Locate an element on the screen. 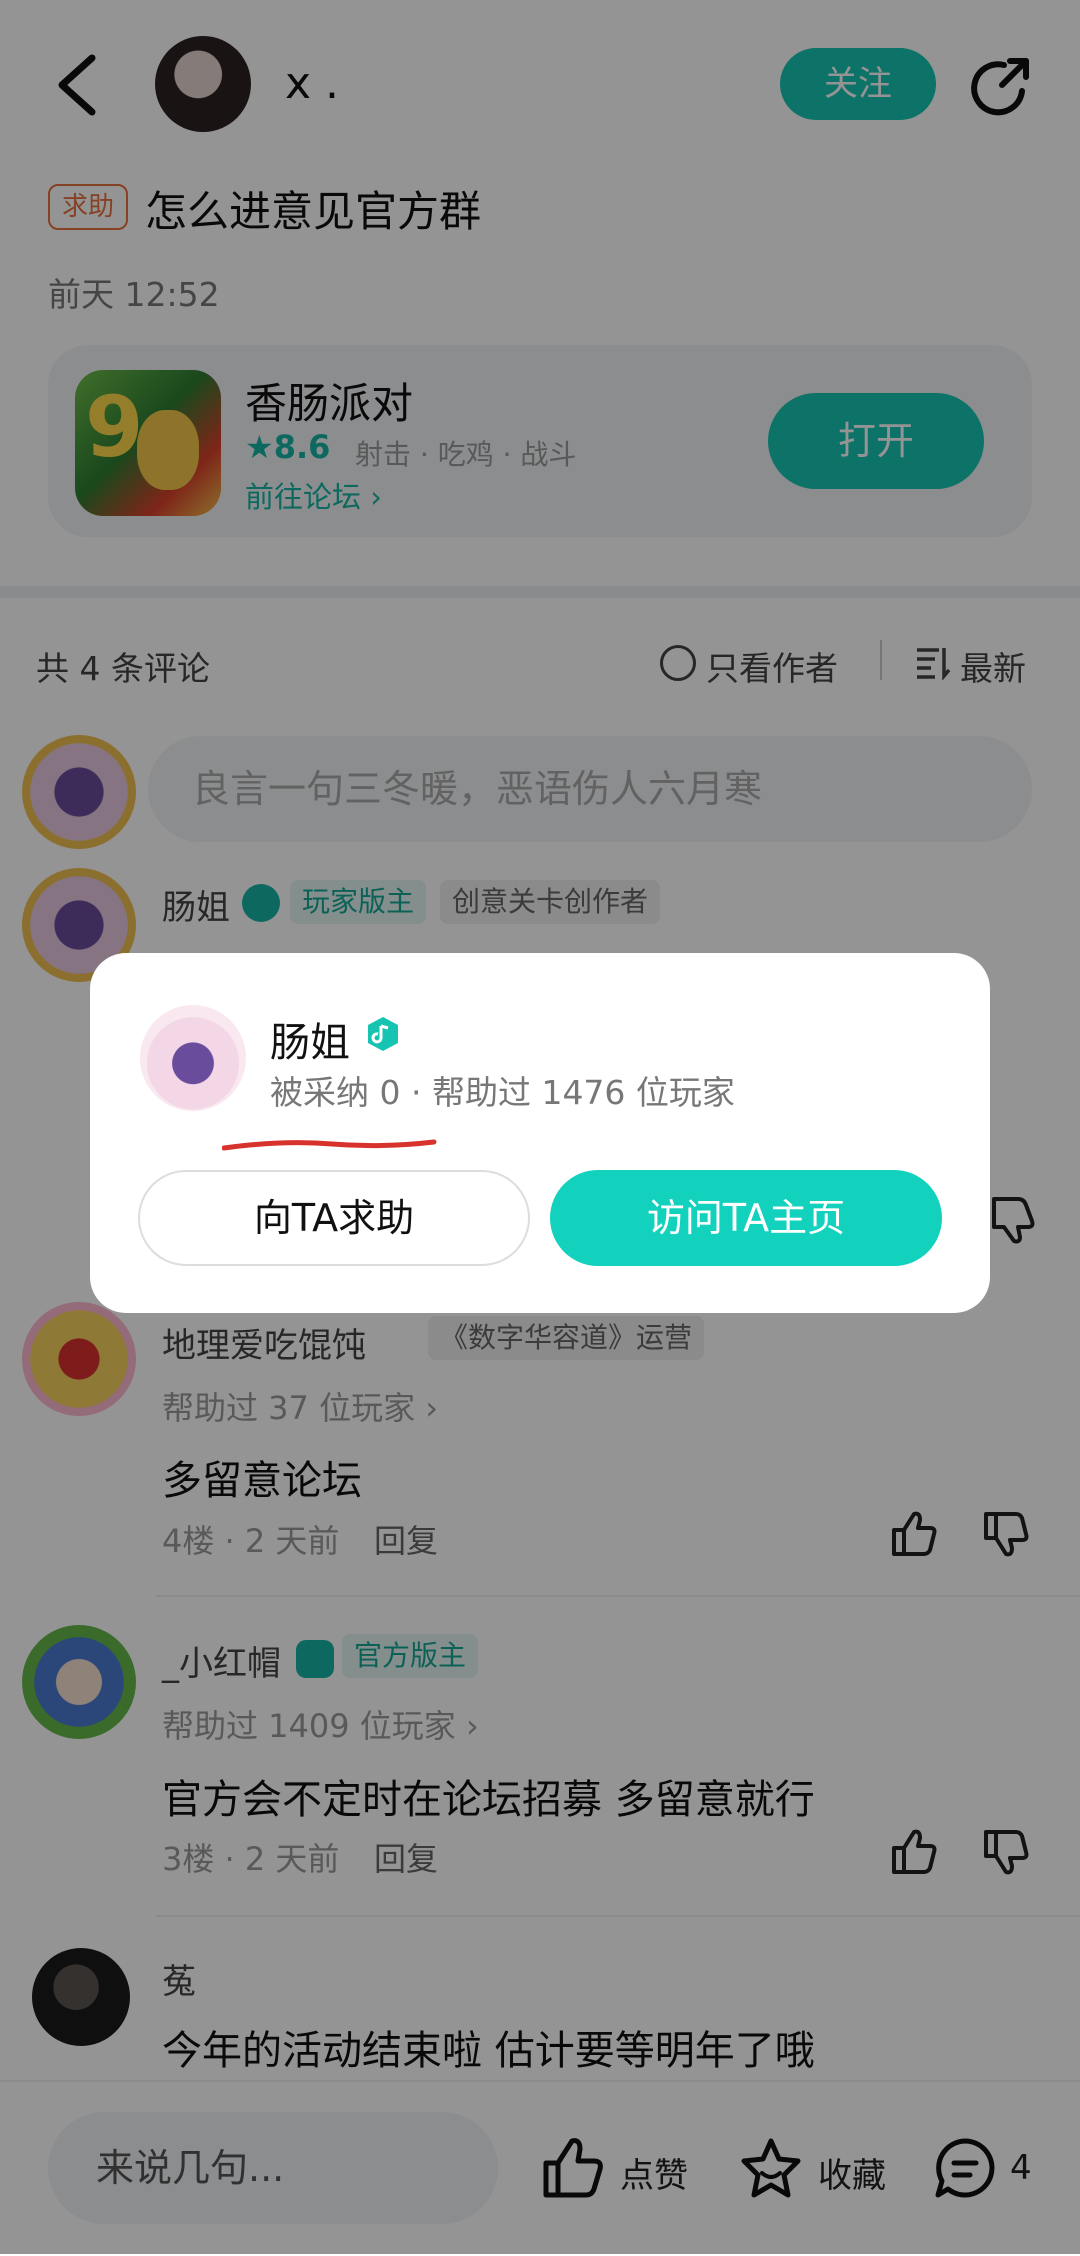  red-annotation-underline is located at coordinates (329, 1145).